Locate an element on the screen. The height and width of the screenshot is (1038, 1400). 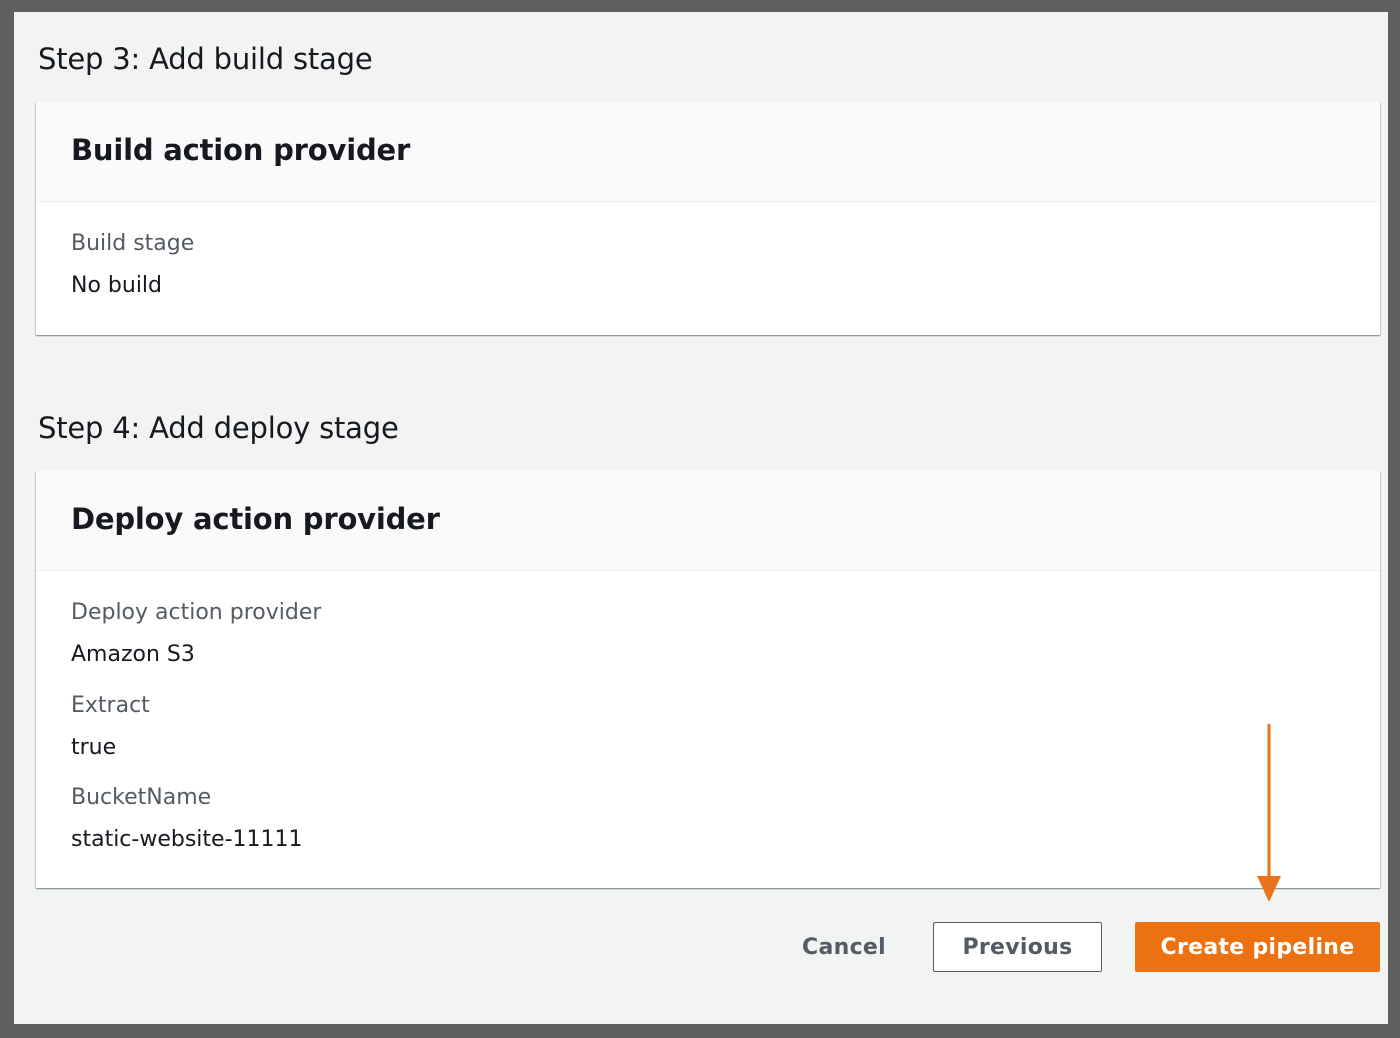
cancel-button: Cancel is located at coordinates (844, 947).